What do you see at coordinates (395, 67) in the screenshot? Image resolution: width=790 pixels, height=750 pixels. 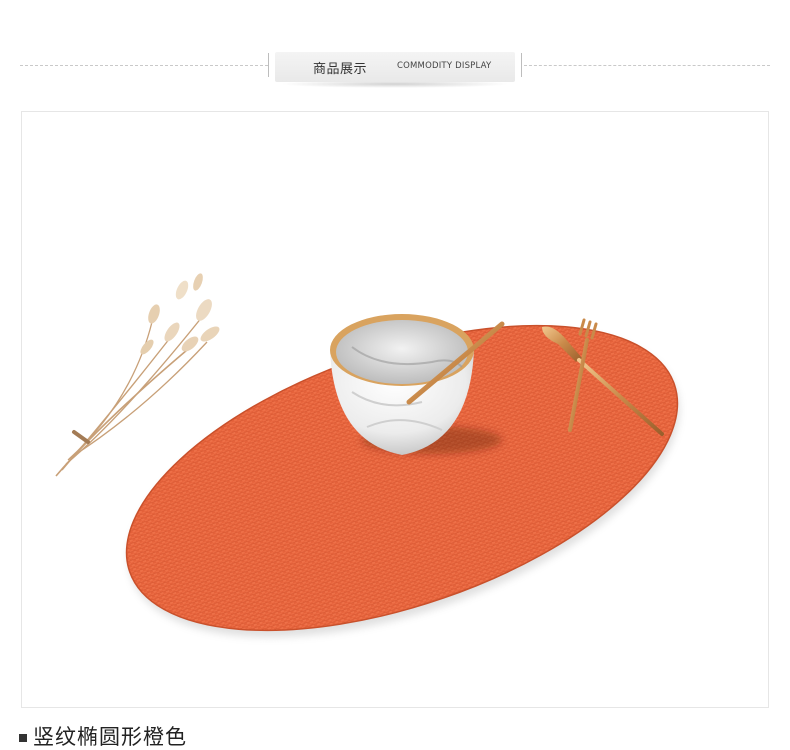 I see `section-header: 商品展示 COMMODITY DISPLAY` at bounding box center [395, 67].